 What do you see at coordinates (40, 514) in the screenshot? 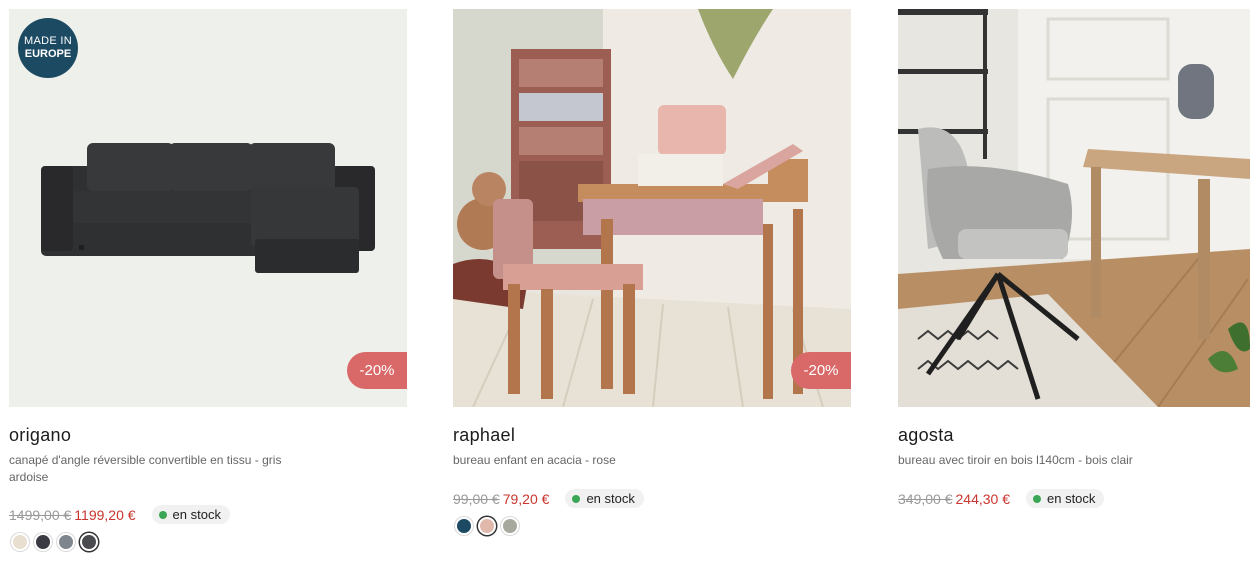
I see `old-price: 1499,00 €` at bounding box center [40, 514].